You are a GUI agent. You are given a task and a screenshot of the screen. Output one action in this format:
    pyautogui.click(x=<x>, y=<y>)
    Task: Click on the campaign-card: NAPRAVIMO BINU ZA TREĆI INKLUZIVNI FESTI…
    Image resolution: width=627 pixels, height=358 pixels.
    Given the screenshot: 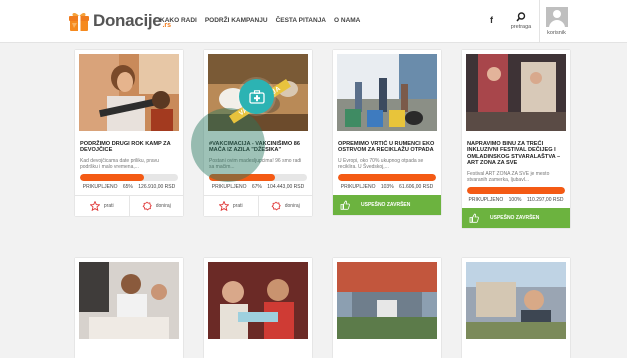 What is the action you would take?
    pyautogui.click(x=516, y=139)
    